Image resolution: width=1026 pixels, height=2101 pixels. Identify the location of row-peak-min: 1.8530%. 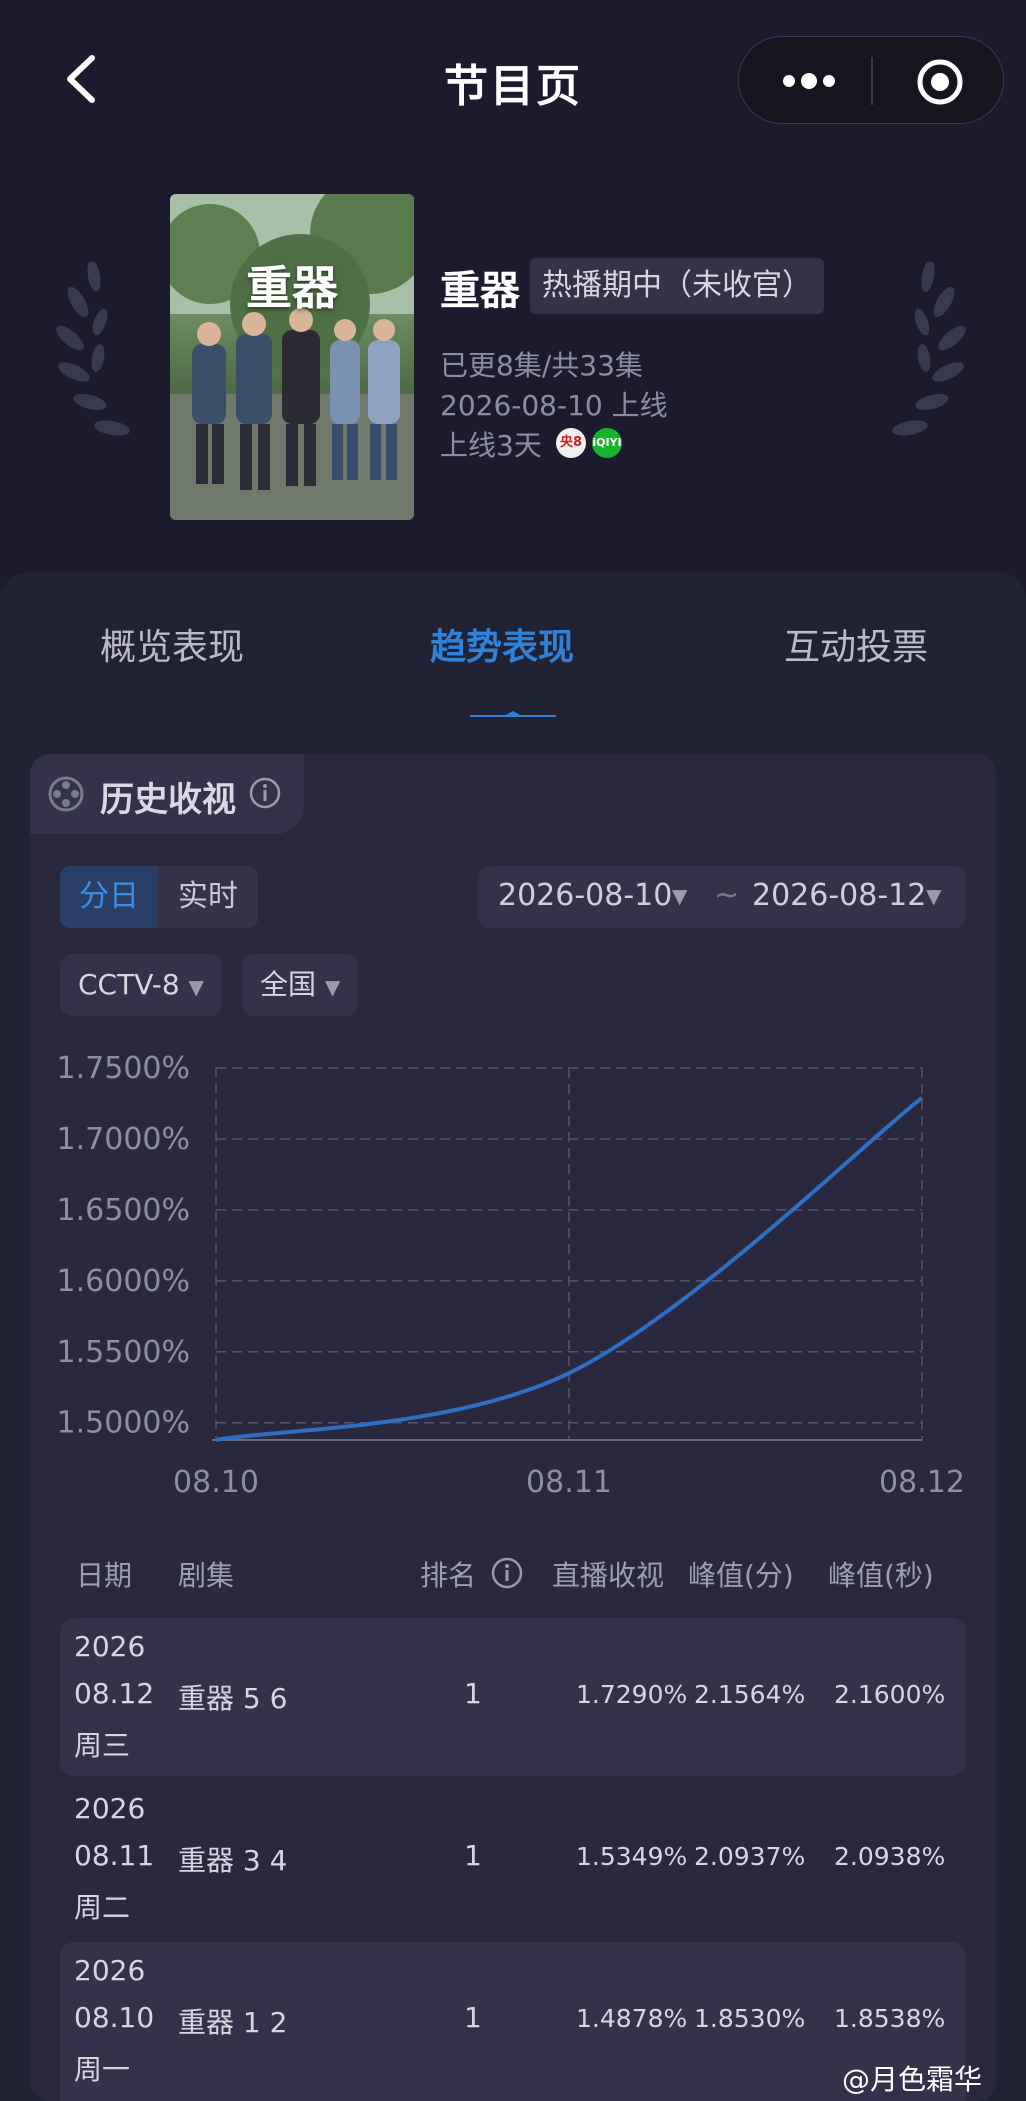
(750, 2018).